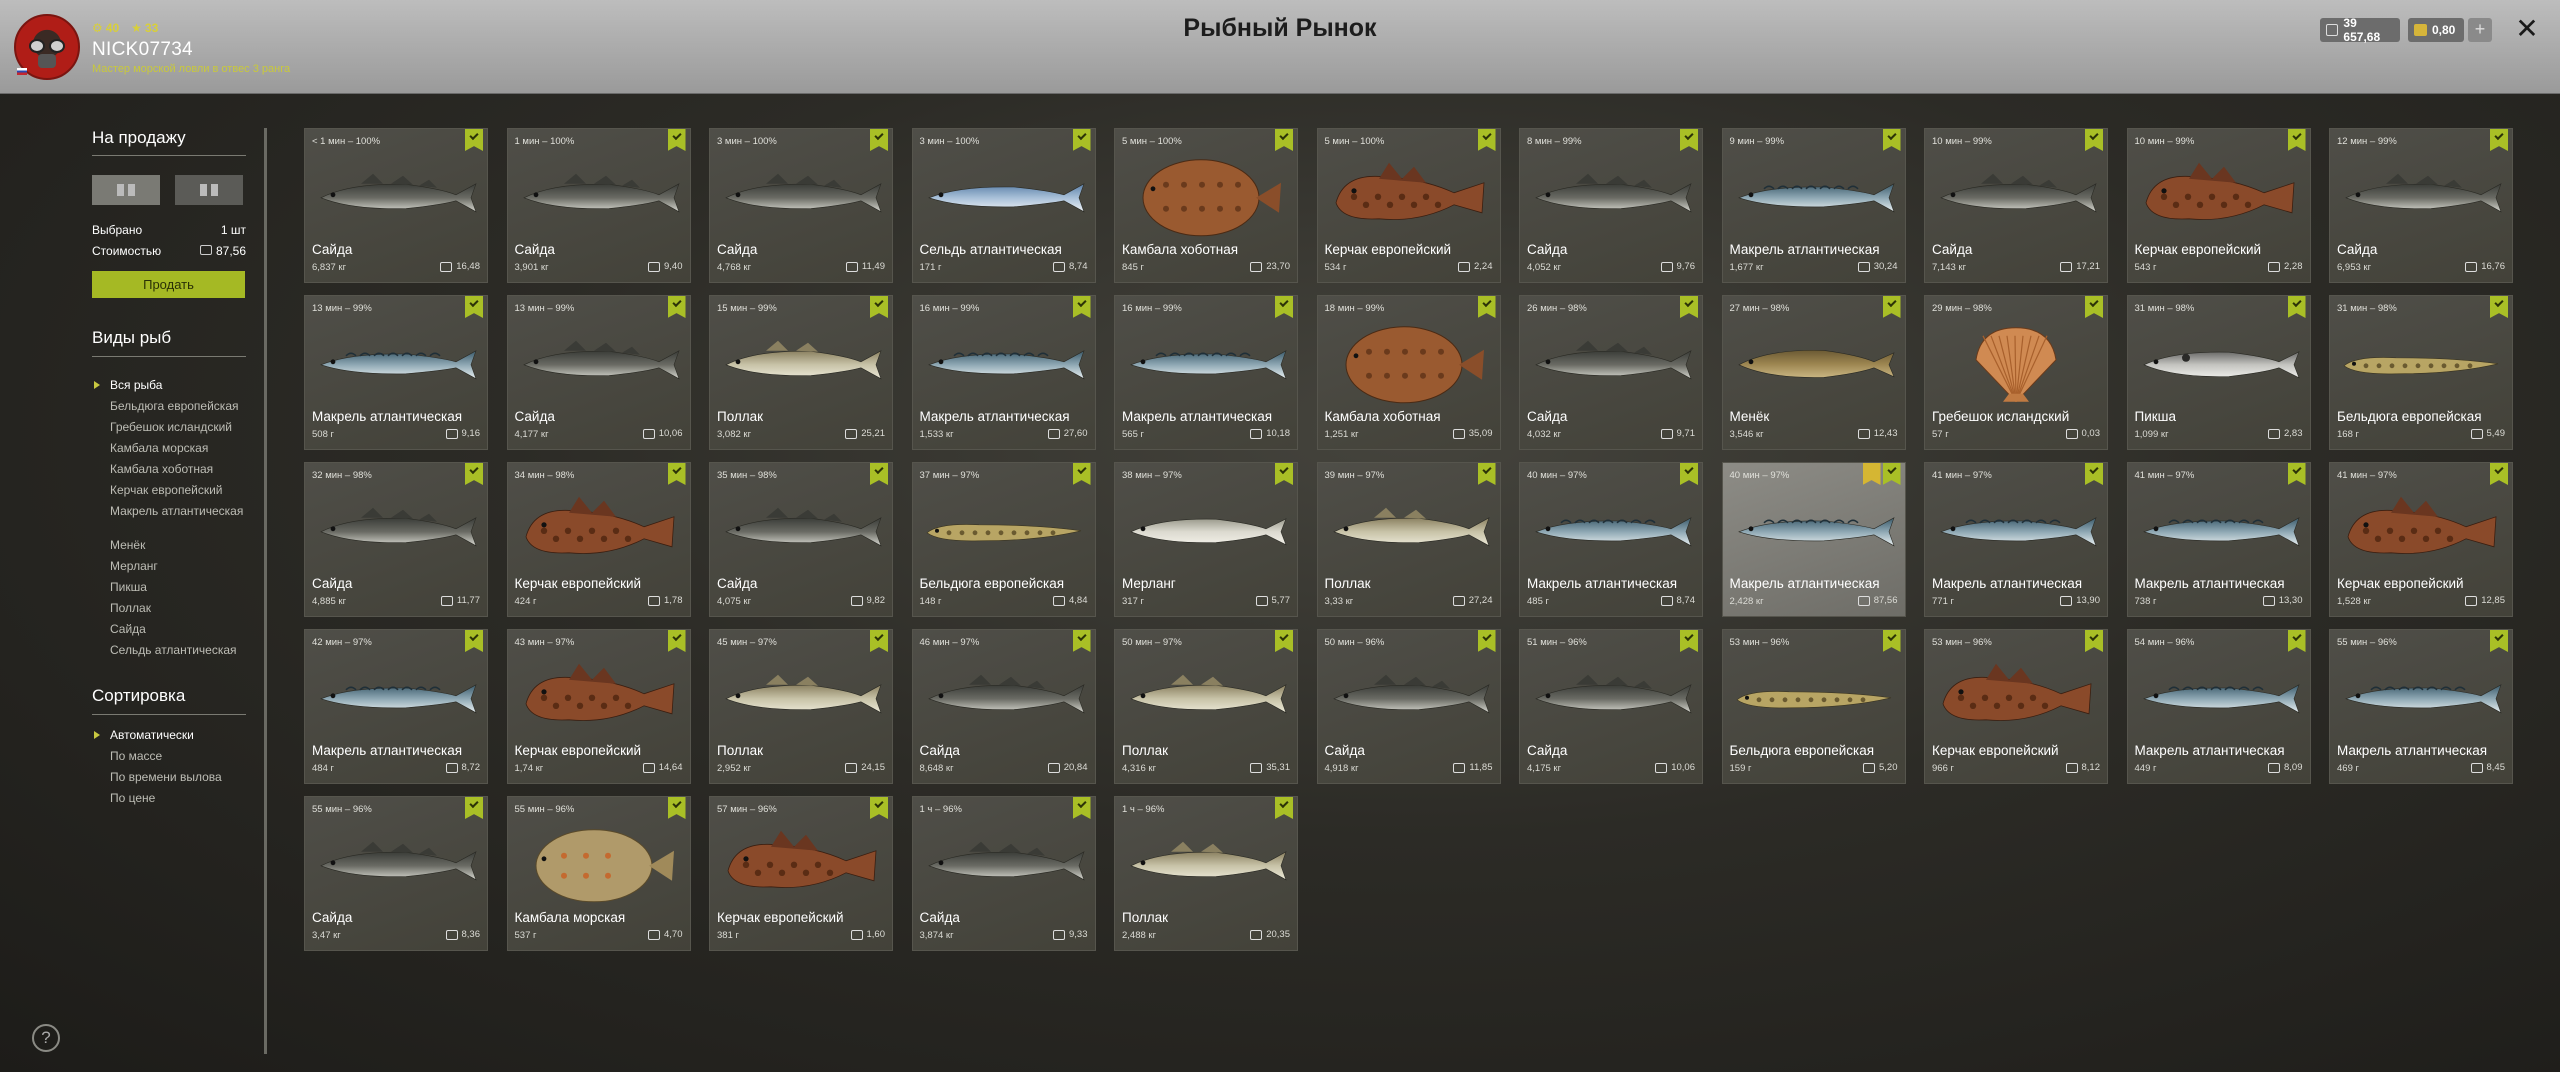 This screenshot has width=2560, height=1072. Describe the element at coordinates (1611, 706) in the screenshot. I see `fish-card: 51 мин – 96% Сайда 4,175 кг 10,06` at that location.